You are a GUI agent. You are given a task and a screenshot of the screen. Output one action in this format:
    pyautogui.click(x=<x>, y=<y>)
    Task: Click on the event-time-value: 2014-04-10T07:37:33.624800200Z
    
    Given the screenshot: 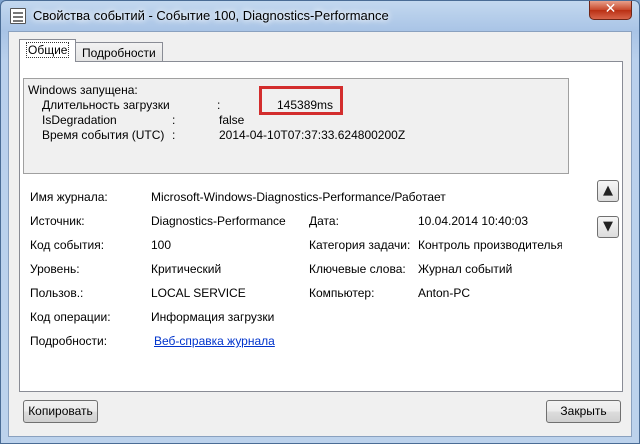 What is the action you would take?
    pyautogui.click(x=312, y=135)
    